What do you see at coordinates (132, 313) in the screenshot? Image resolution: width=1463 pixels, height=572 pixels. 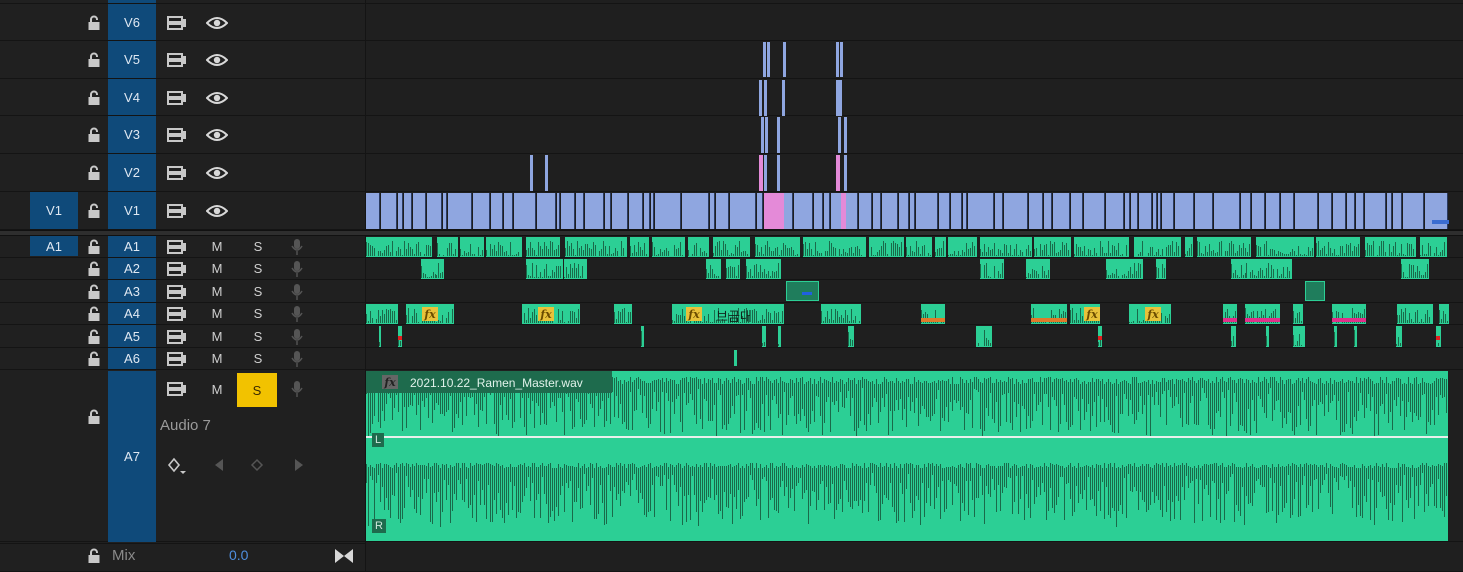 I see `track-name-a4: A4` at bounding box center [132, 313].